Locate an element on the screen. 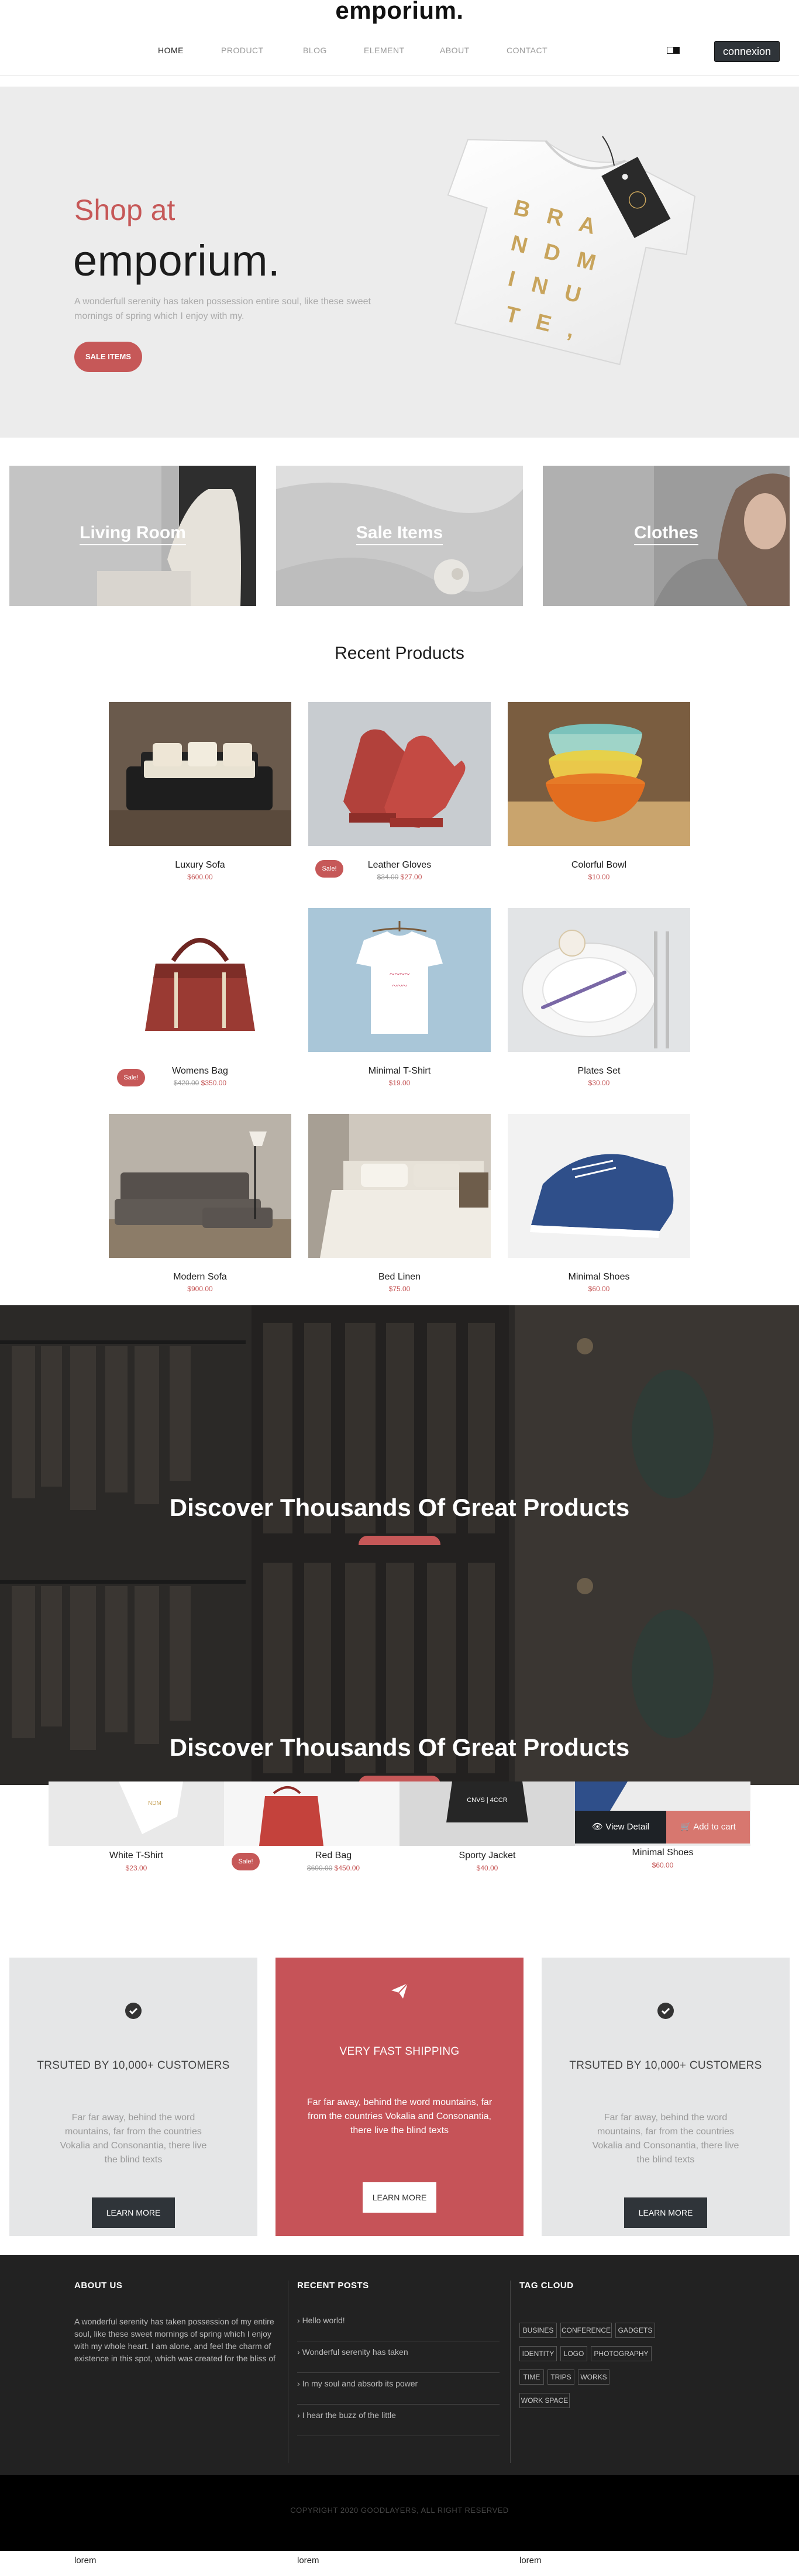 The width and height of the screenshot is (799, 2576). minimal-shoes-image is located at coordinates (599, 1186).